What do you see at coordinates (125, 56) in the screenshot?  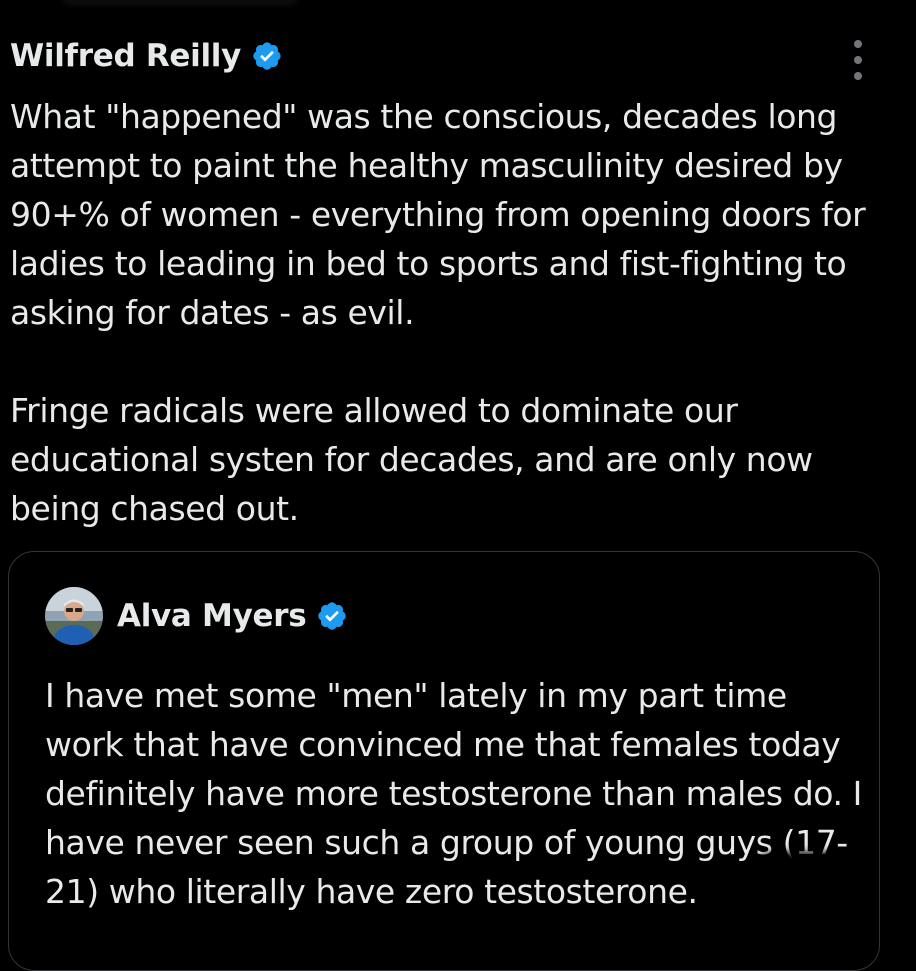 I see `author-name: Wilfred Reilly` at bounding box center [125, 56].